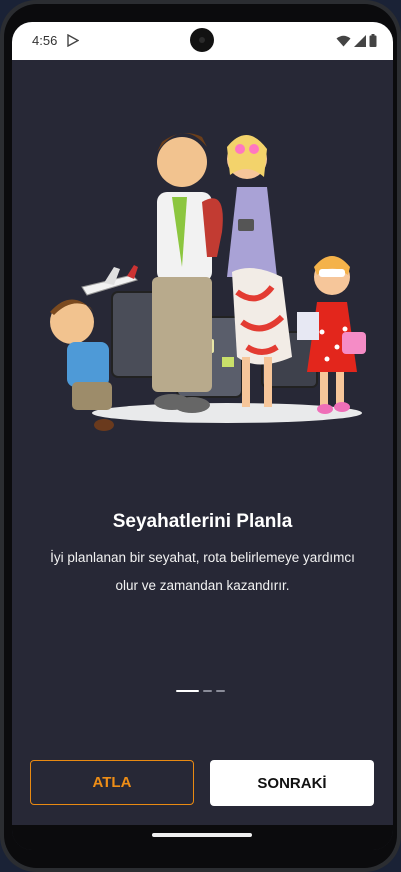 Image resolution: width=401 pixels, height=872 pixels. Describe the element at coordinates (187, 691) in the screenshot. I see `page-dot-active` at that location.